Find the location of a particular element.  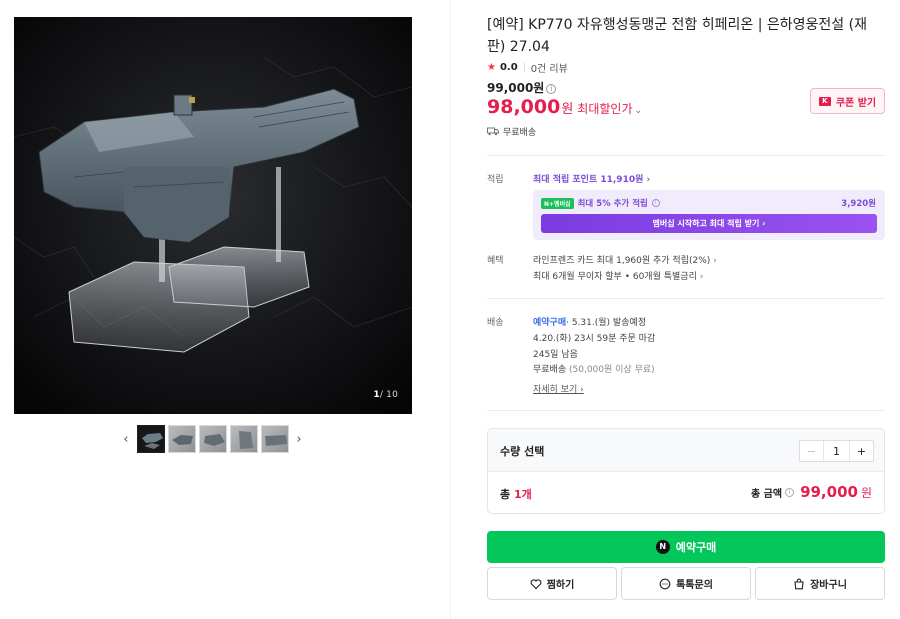

thumbnail-strip: ‹ › is located at coordinates (212, 439).